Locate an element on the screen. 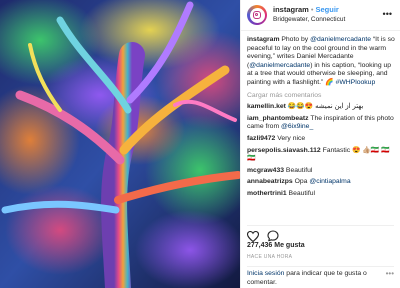 The image size is (400, 288). instagram-camera-icon is located at coordinates (257, 15).